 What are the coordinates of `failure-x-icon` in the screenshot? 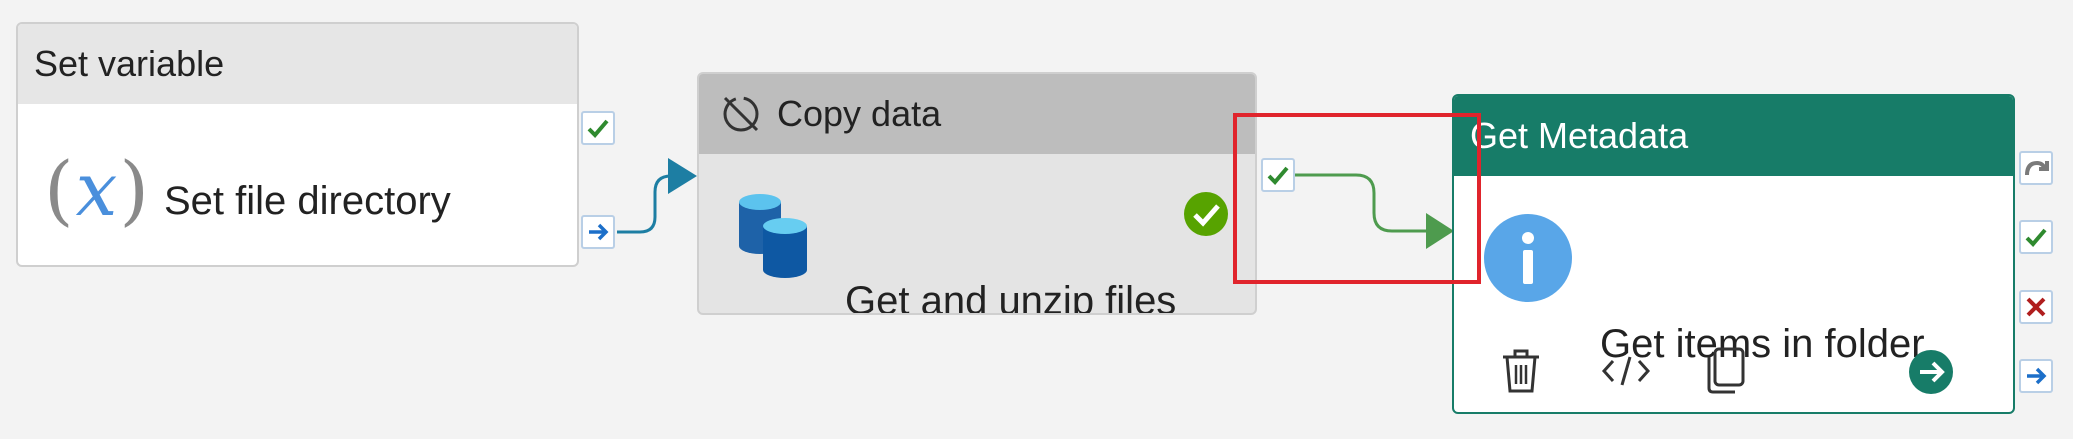 It's located at (2036, 307).